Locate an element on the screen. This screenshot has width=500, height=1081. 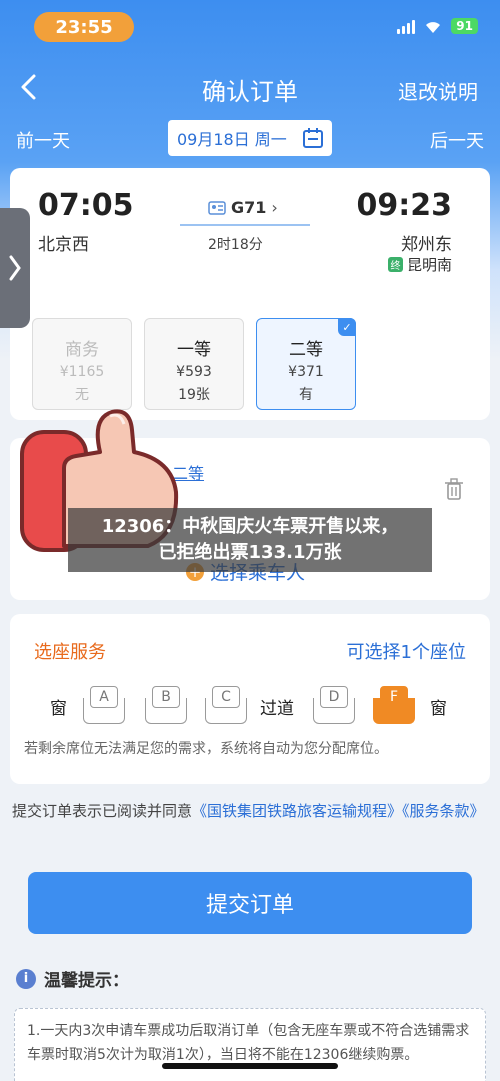
agreement-text: 提交订单表示已阅读并同意《国铁集团铁路旅客运输规程》《服务条款》 is located at coordinates (251, 811).